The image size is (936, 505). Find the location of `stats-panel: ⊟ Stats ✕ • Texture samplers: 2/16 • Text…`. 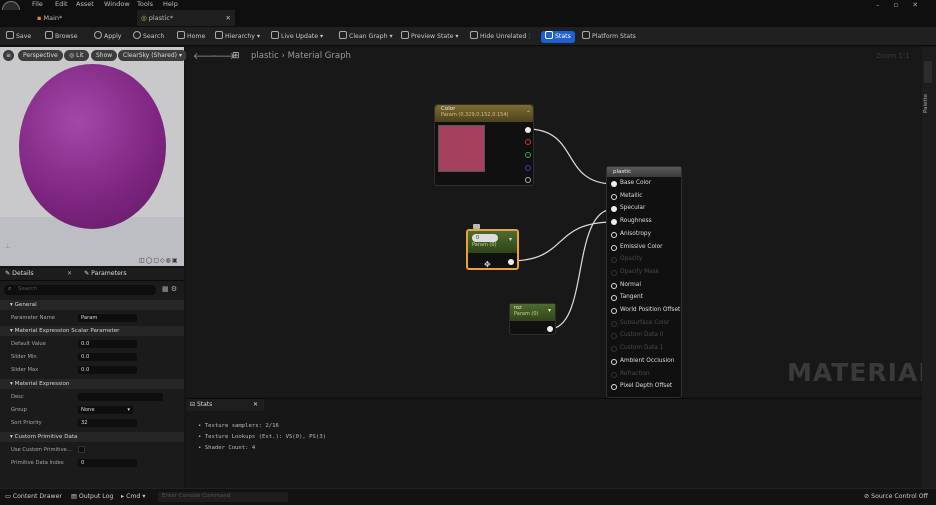

stats-panel: ⊟ Stats ✕ • Texture samplers: 2/16 • Text… is located at coordinates (554, 443).